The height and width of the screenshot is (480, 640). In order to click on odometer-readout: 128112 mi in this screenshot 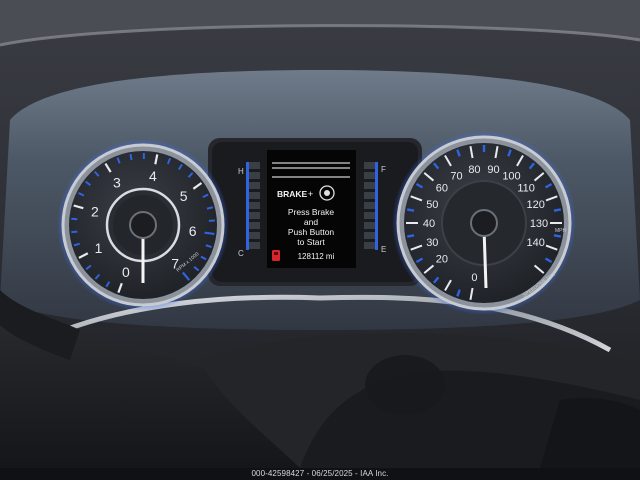, I will do `click(316, 256)`.